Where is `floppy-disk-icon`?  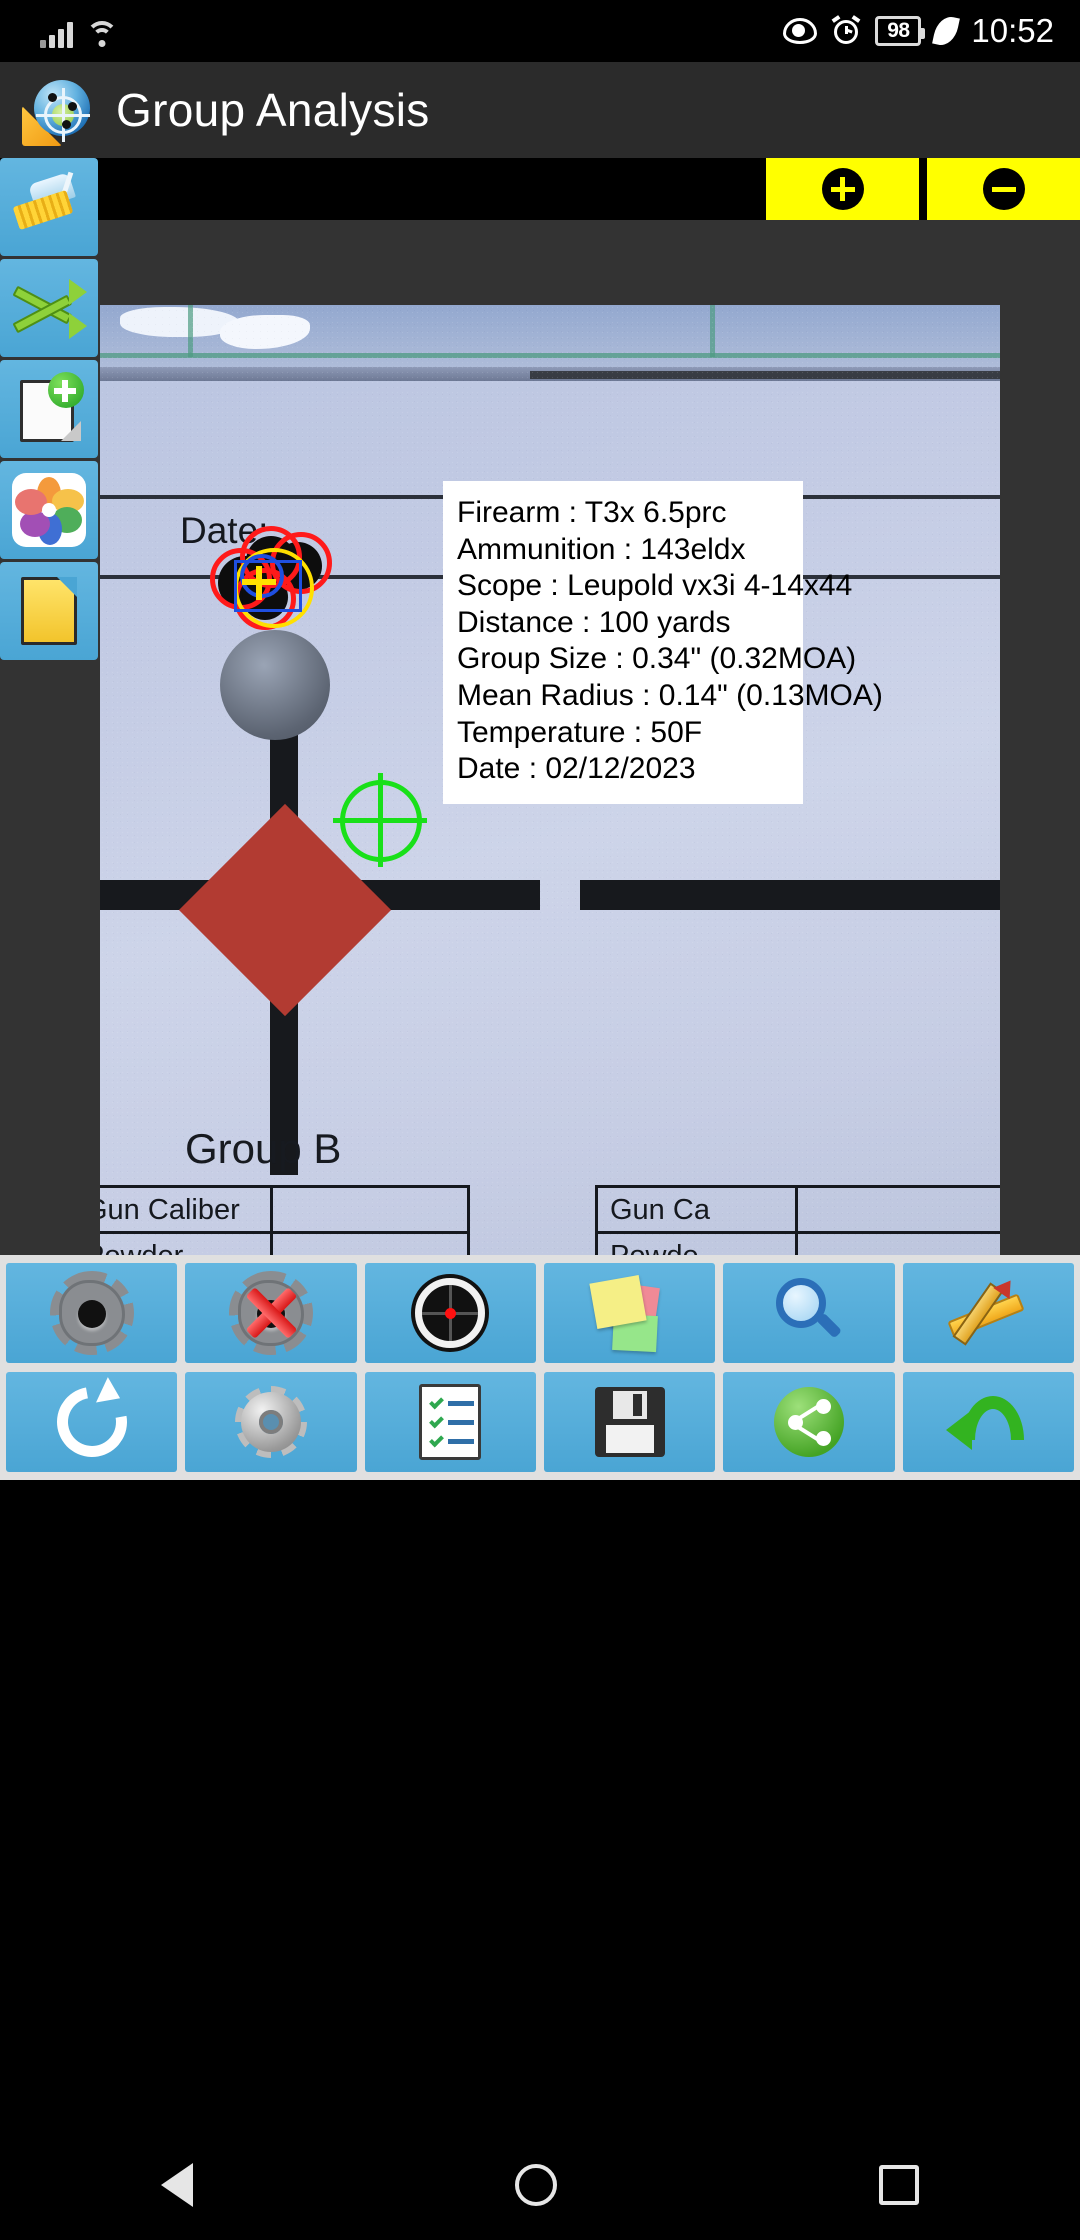 floppy-disk-icon is located at coordinates (629, 1422).